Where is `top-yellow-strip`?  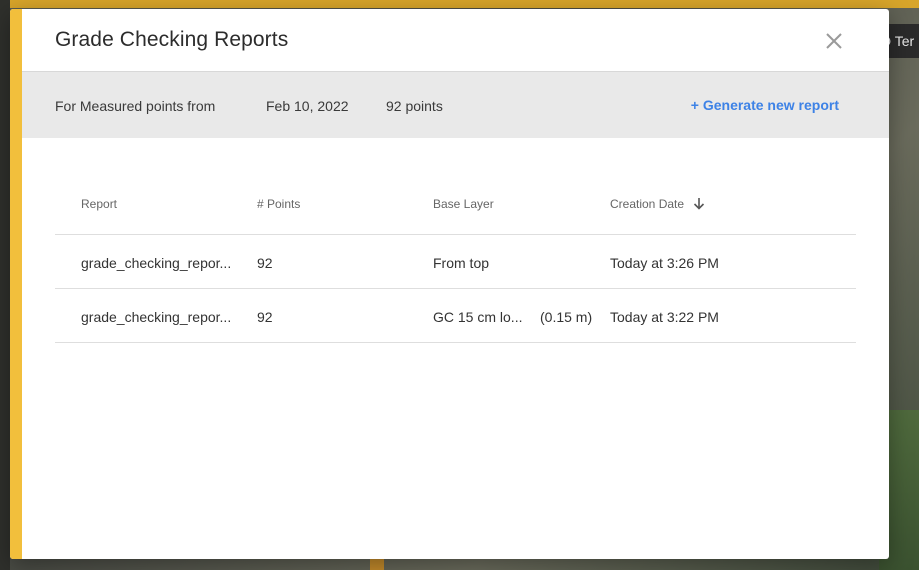
top-yellow-strip is located at coordinates (459, 4).